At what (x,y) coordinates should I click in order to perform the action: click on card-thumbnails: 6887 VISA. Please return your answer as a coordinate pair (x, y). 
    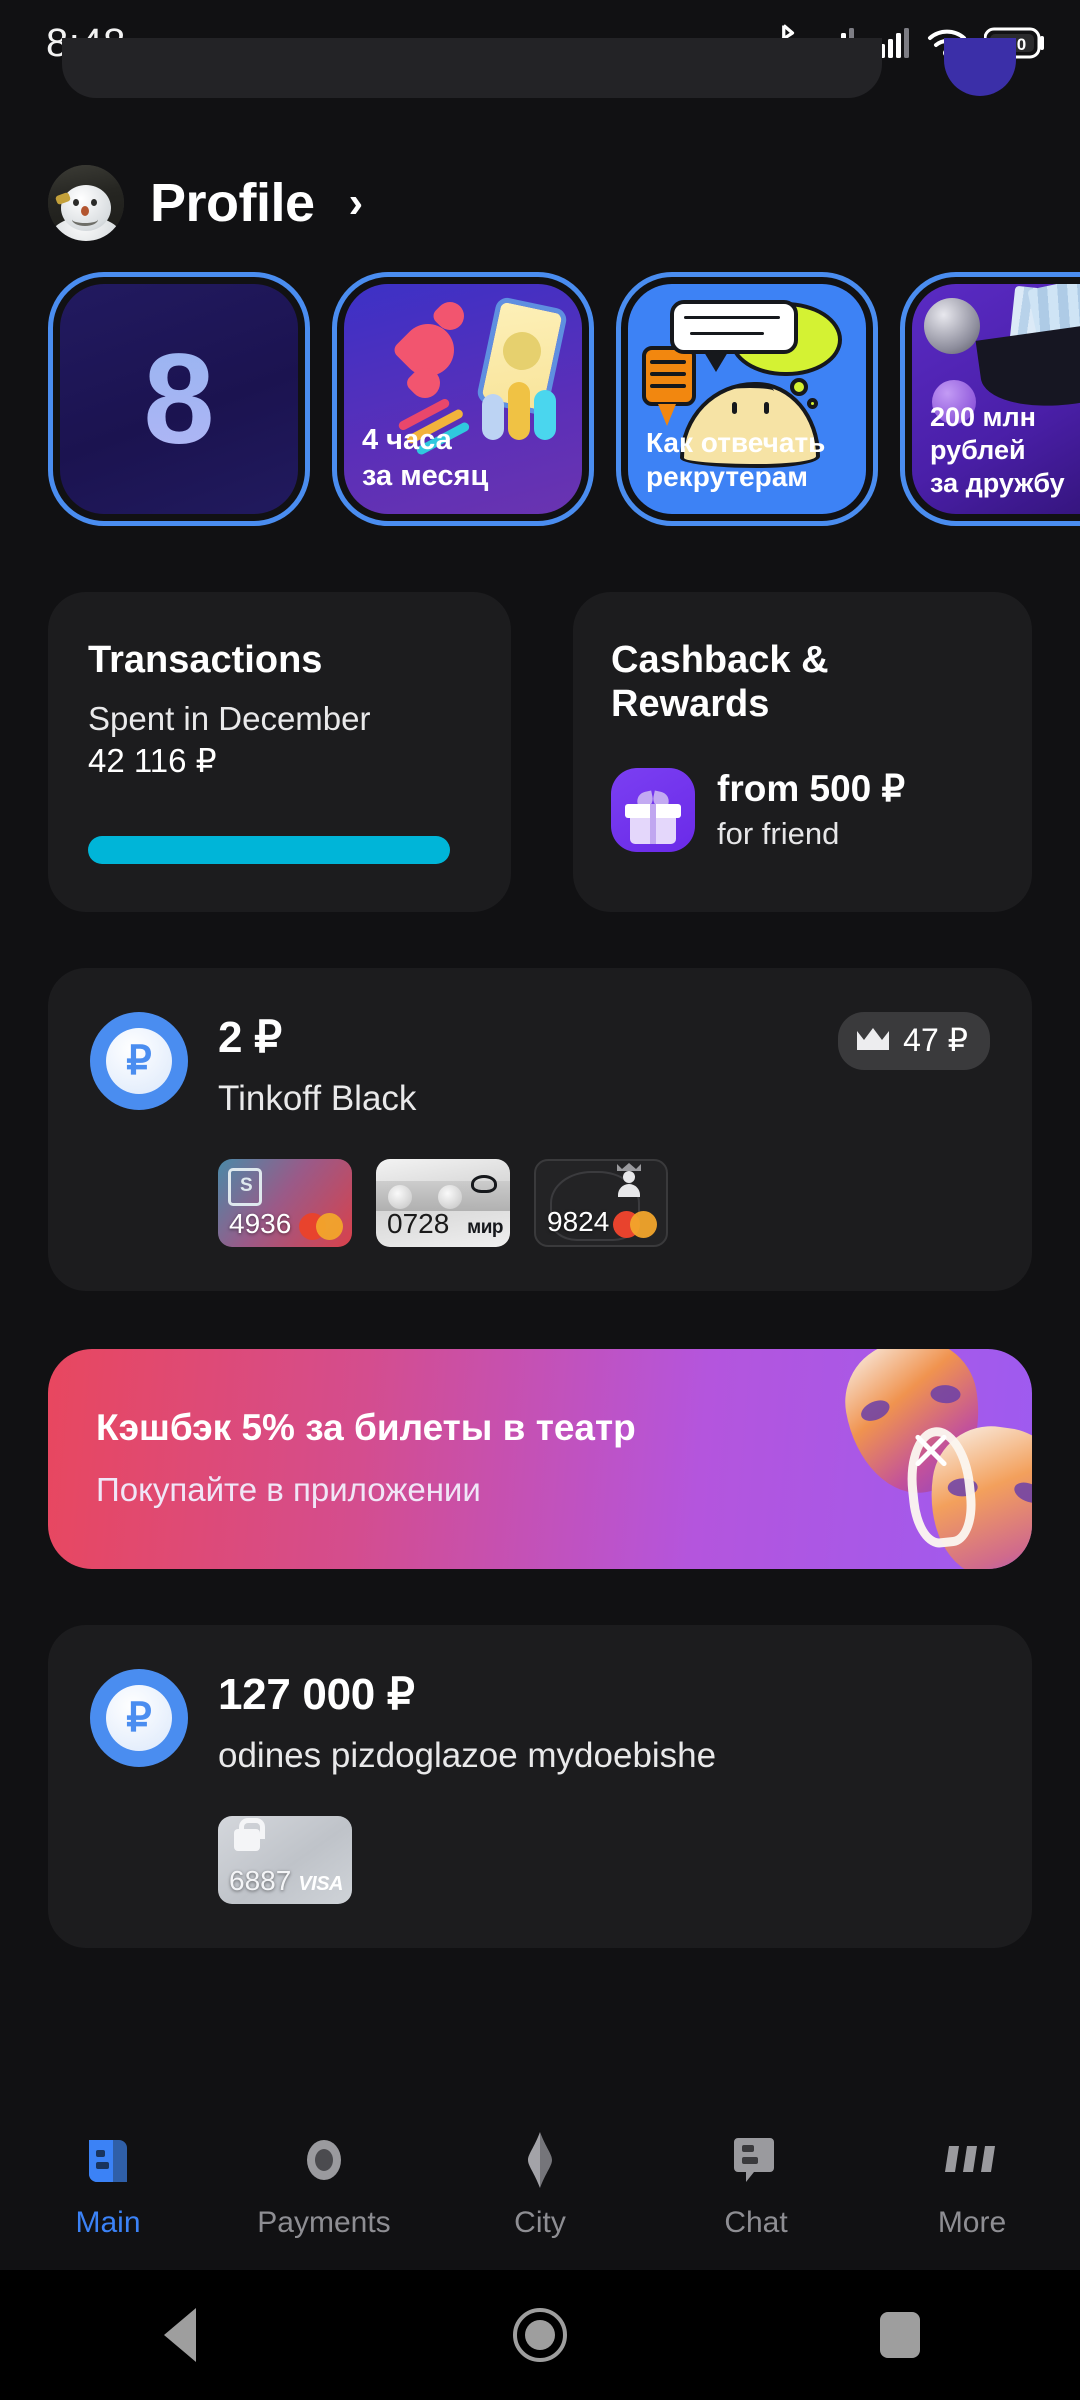
    Looking at the image, I should click on (604, 1860).